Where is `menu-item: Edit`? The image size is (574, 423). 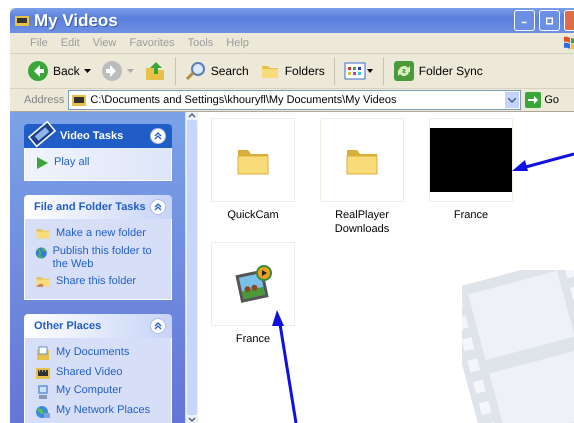
menu-item: Edit is located at coordinates (70, 43).